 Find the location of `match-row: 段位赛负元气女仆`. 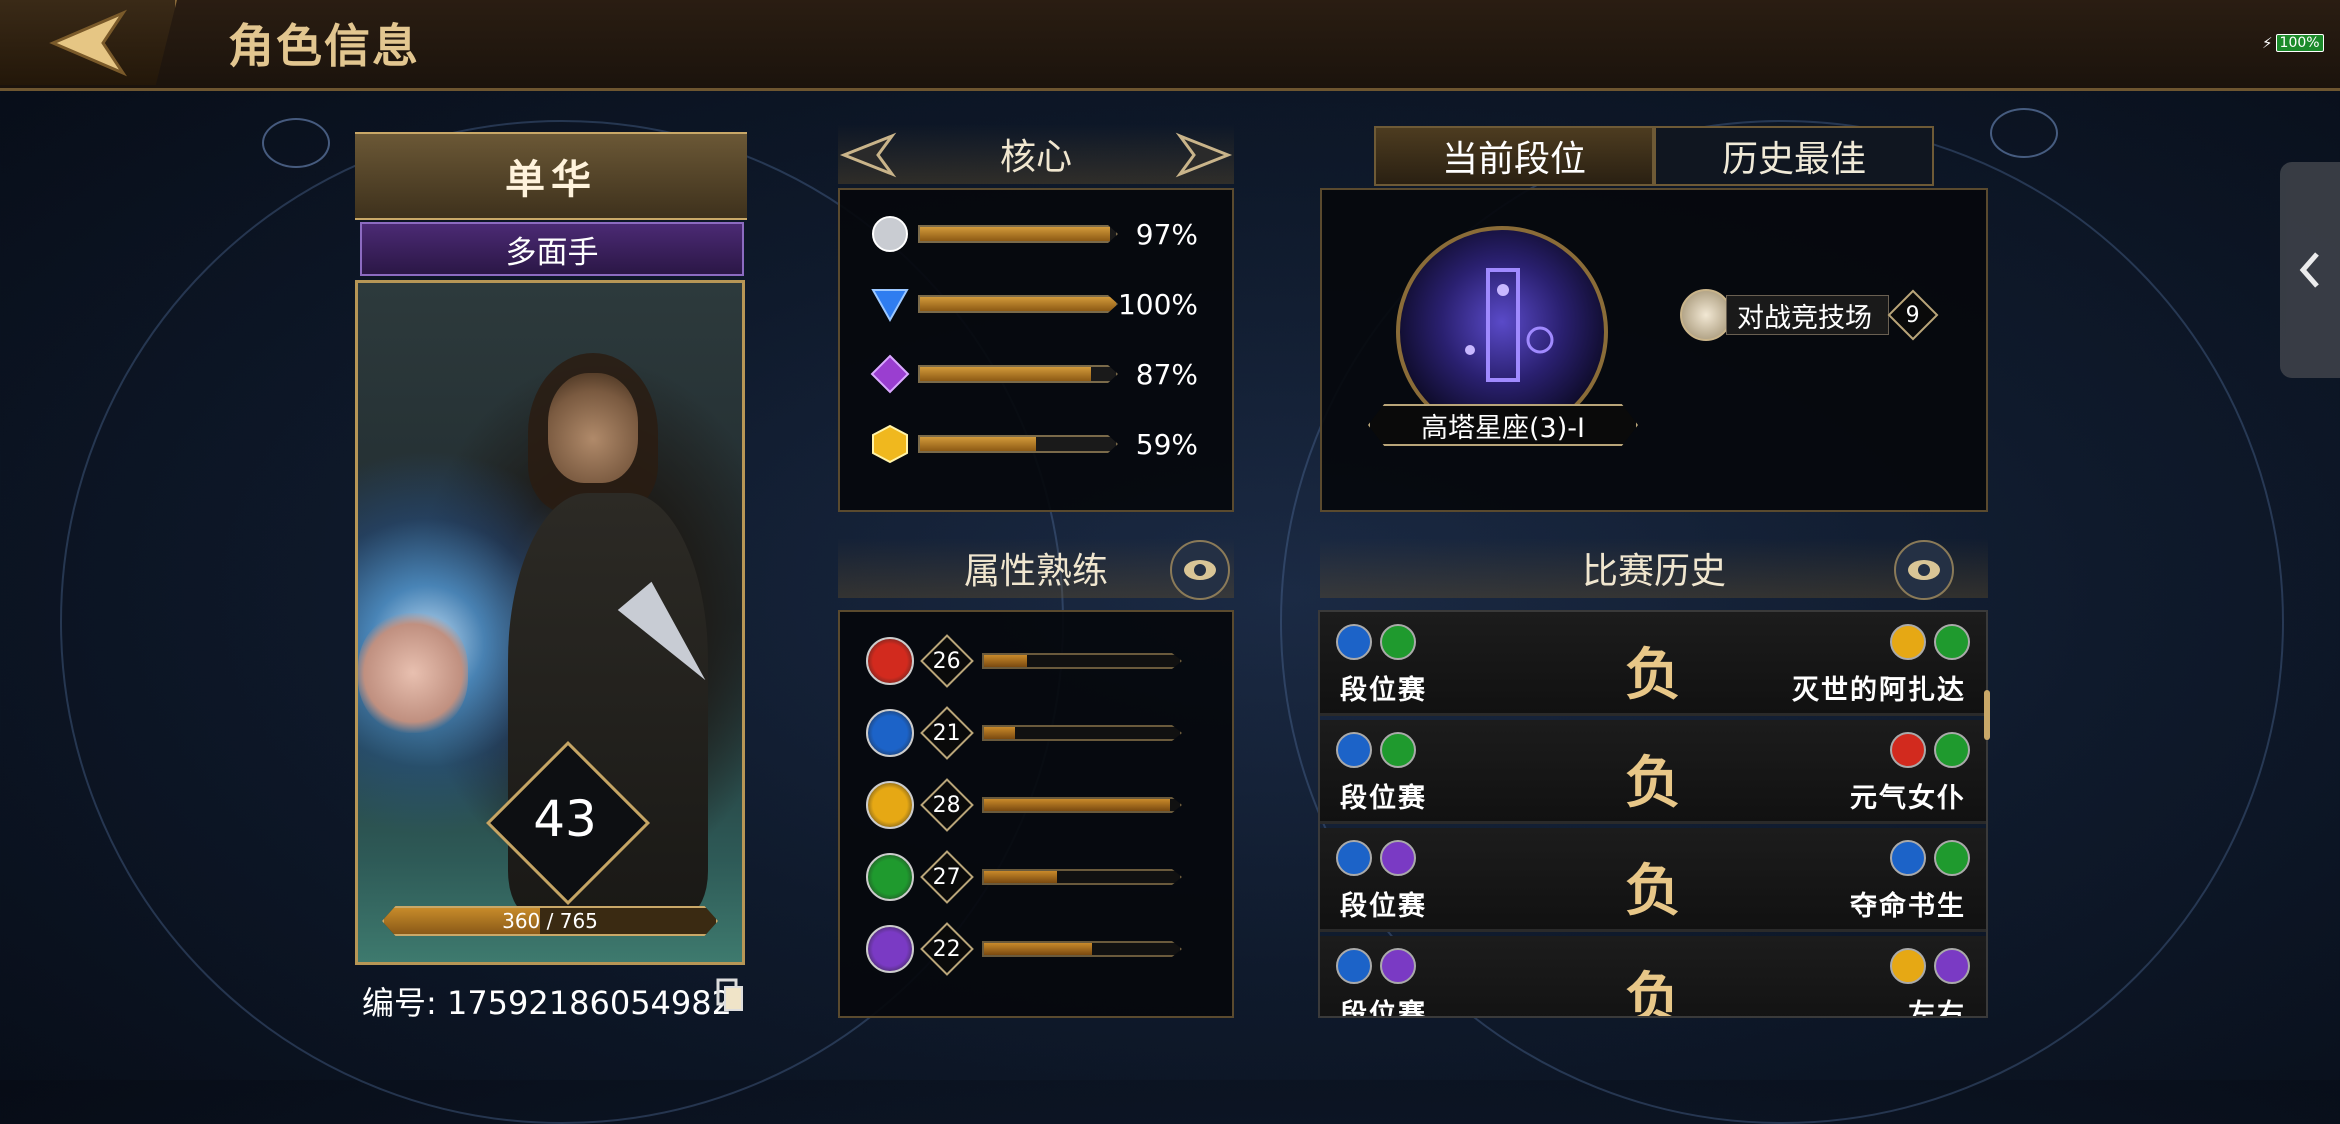

match-row: 段位赛负元气女仆 is located at coordinates (1653, 772).